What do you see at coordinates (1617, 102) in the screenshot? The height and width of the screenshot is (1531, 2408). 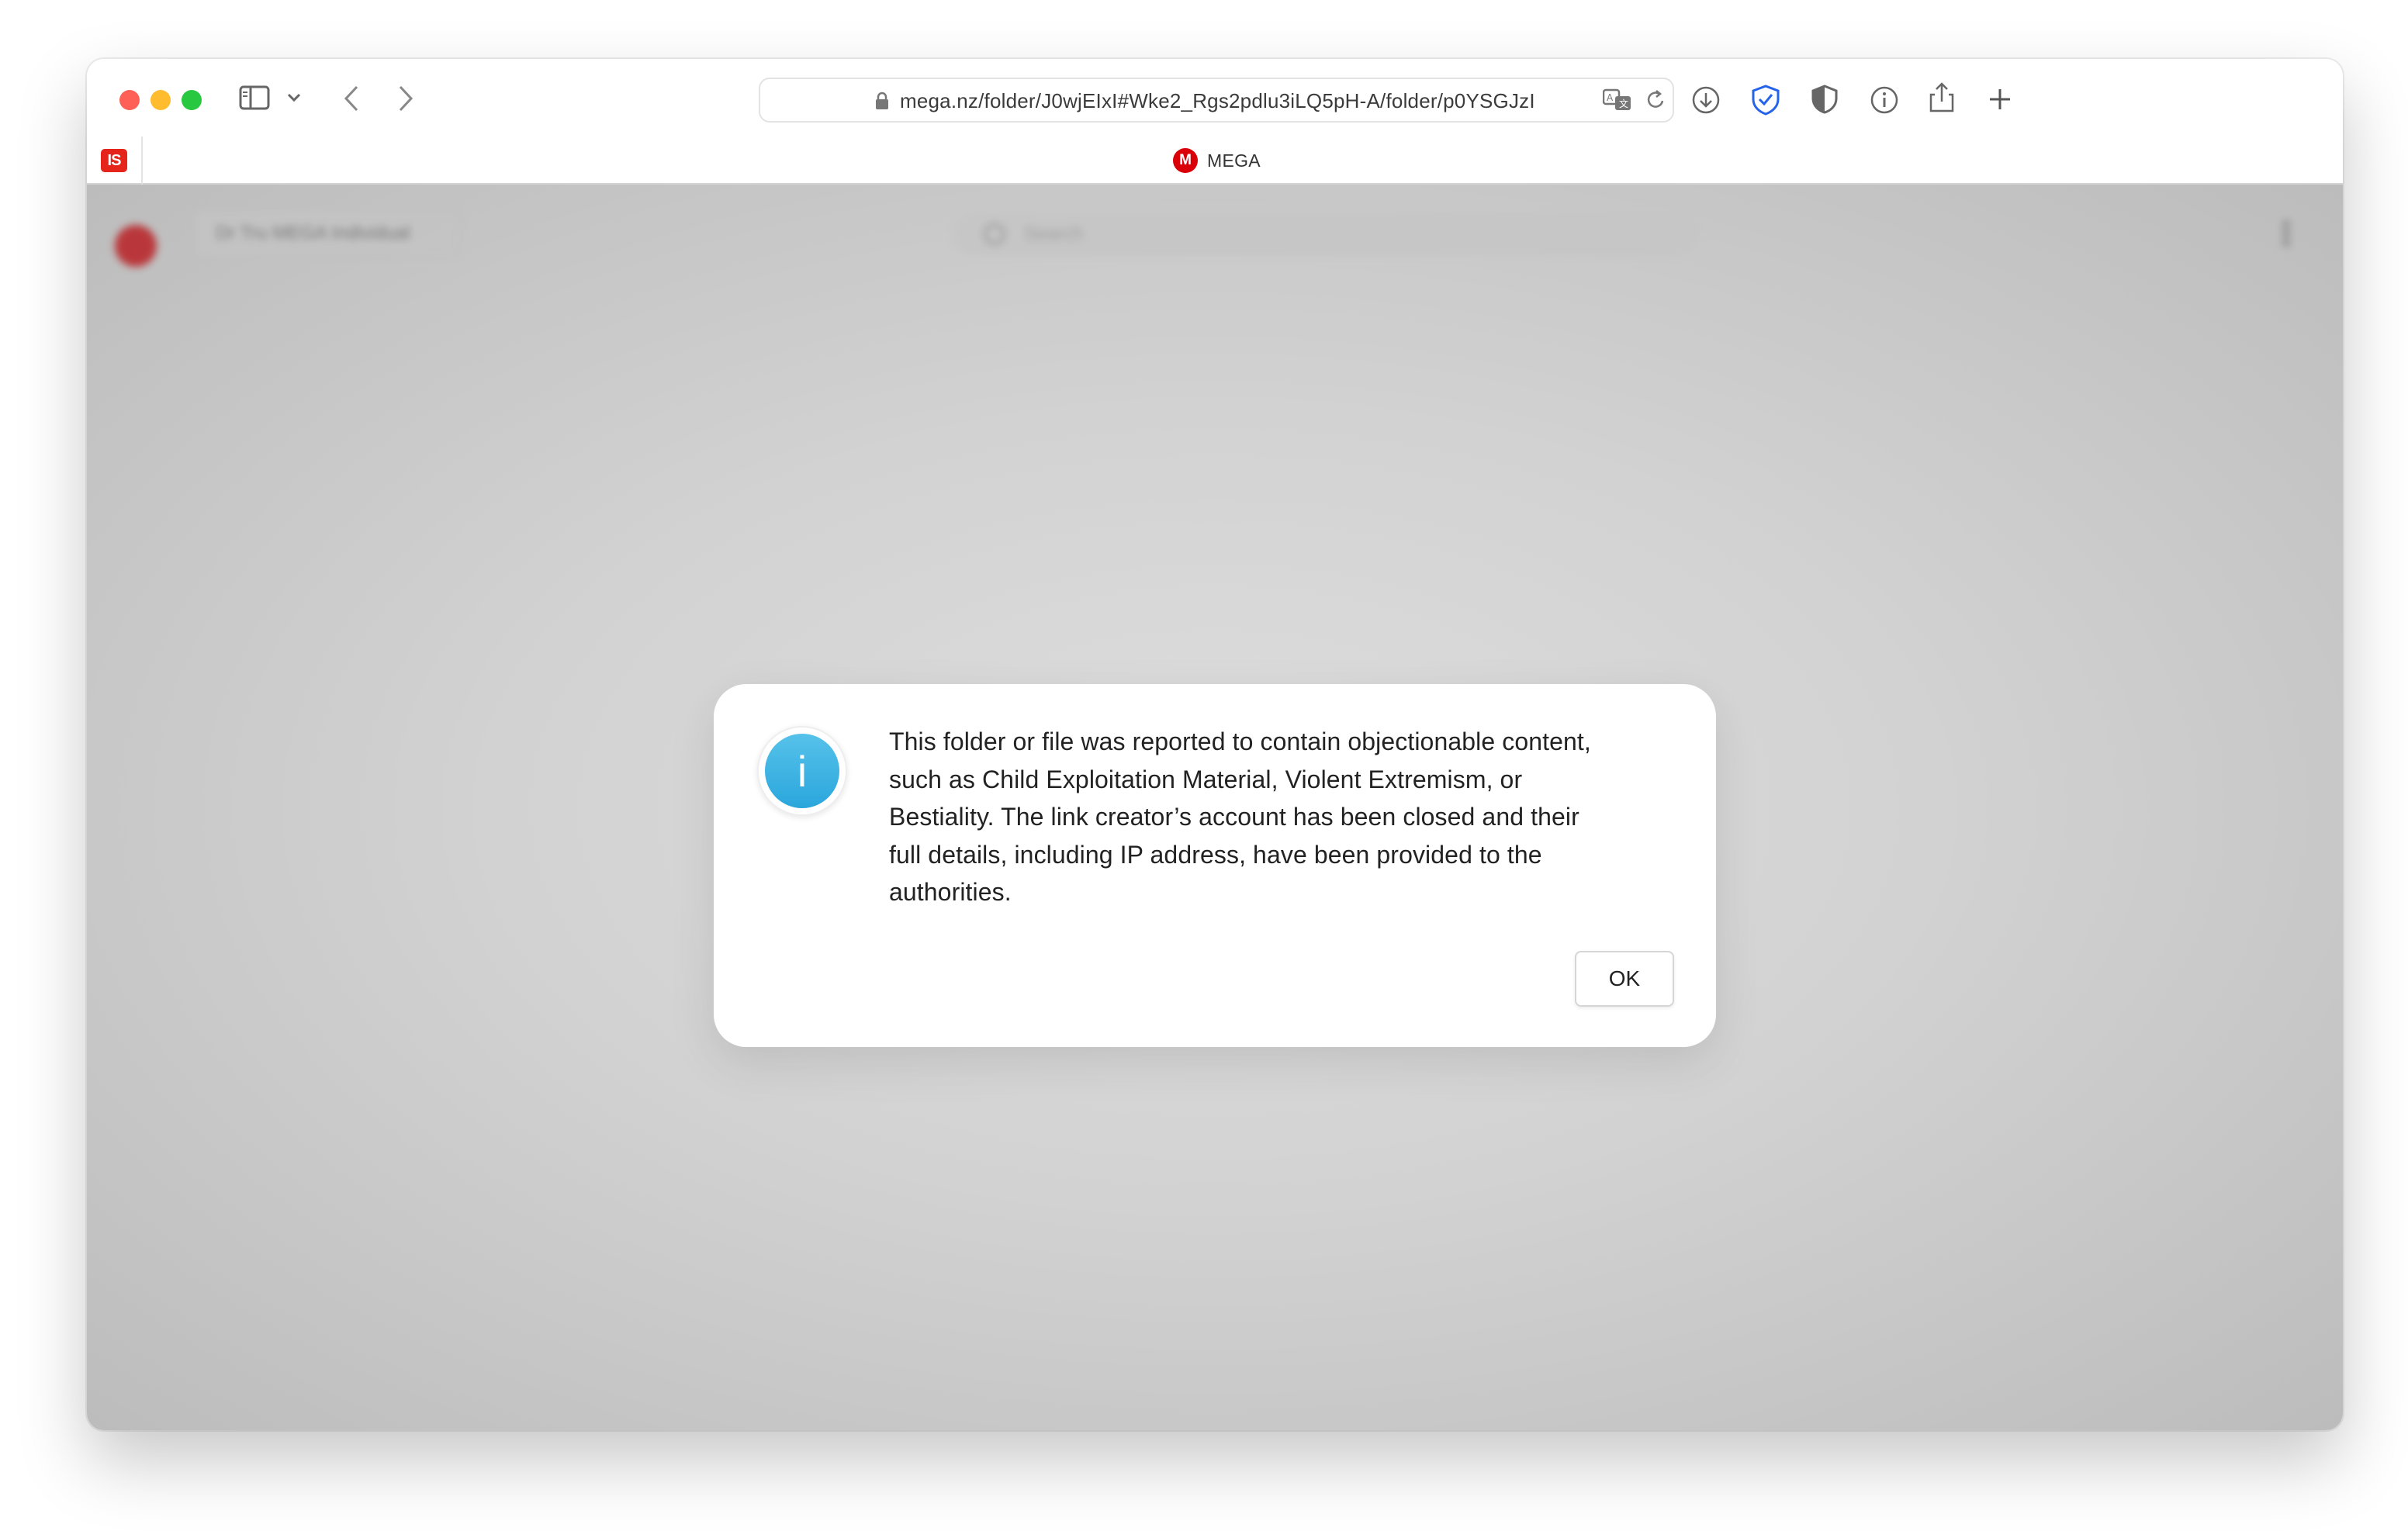 I see `translate-icon: A文` at bounding box center [1617, 102].